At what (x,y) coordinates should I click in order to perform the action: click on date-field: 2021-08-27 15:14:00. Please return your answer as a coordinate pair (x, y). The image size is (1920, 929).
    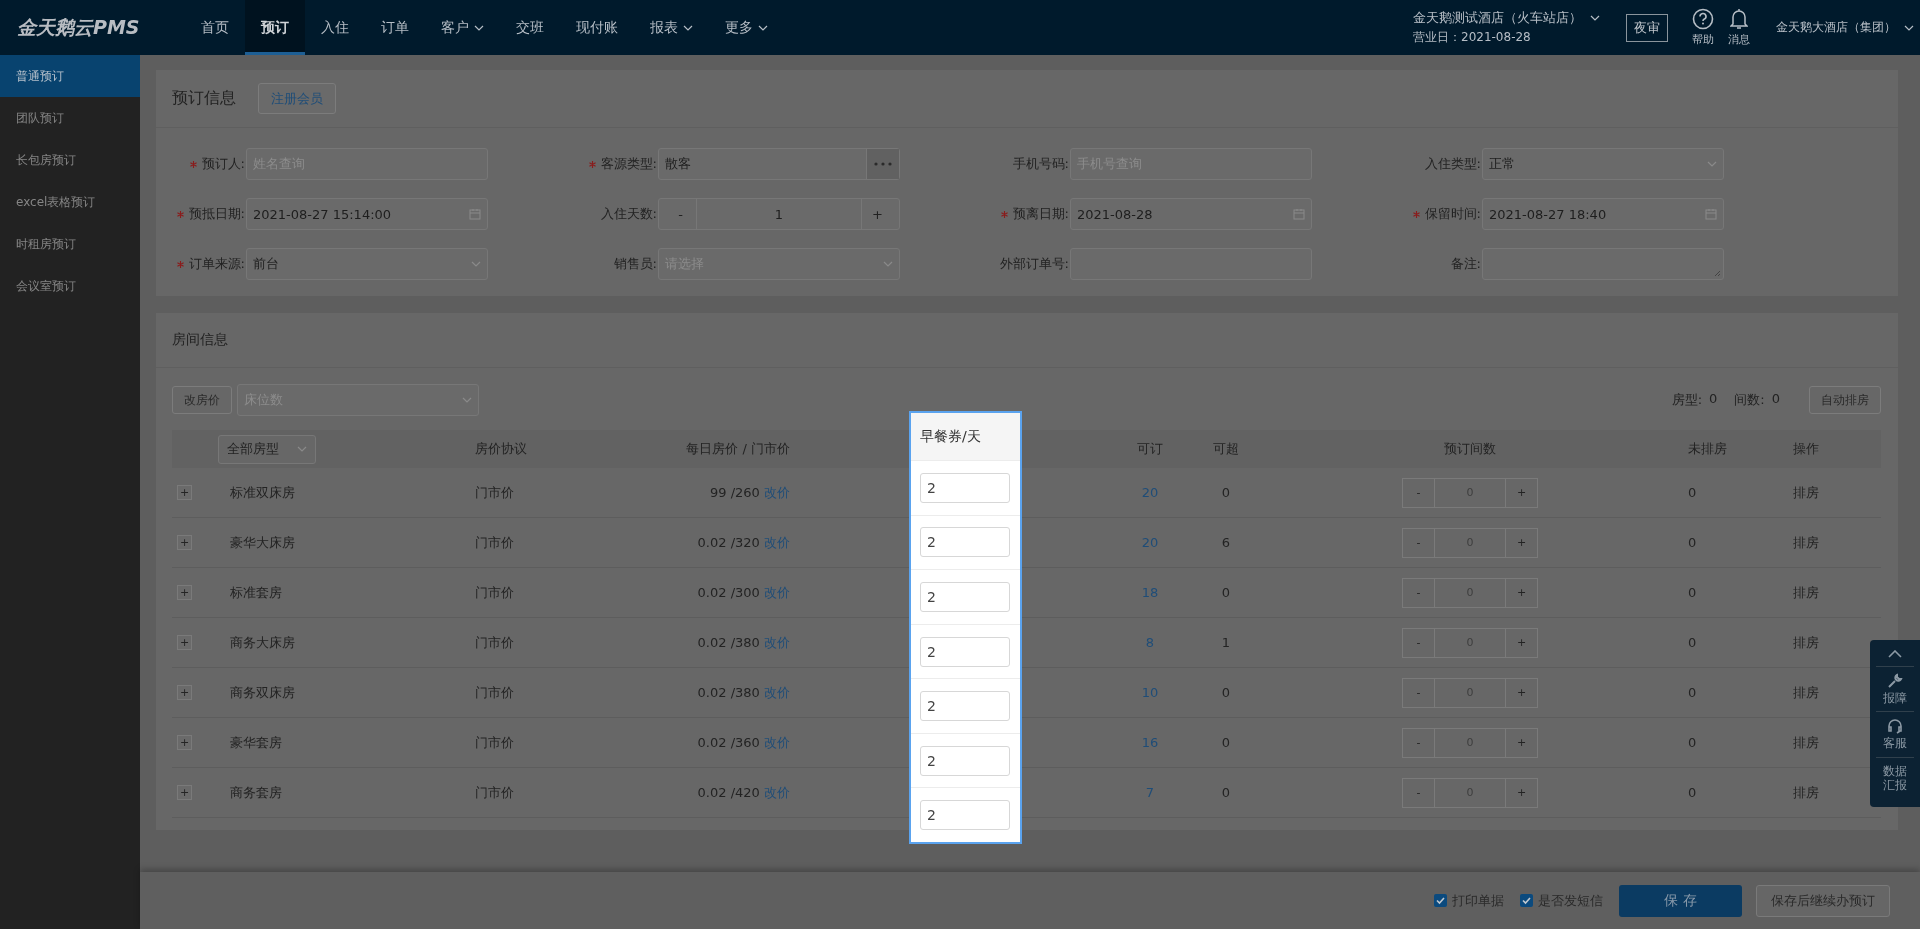
    Looking at the image, I should click on (367, 214).